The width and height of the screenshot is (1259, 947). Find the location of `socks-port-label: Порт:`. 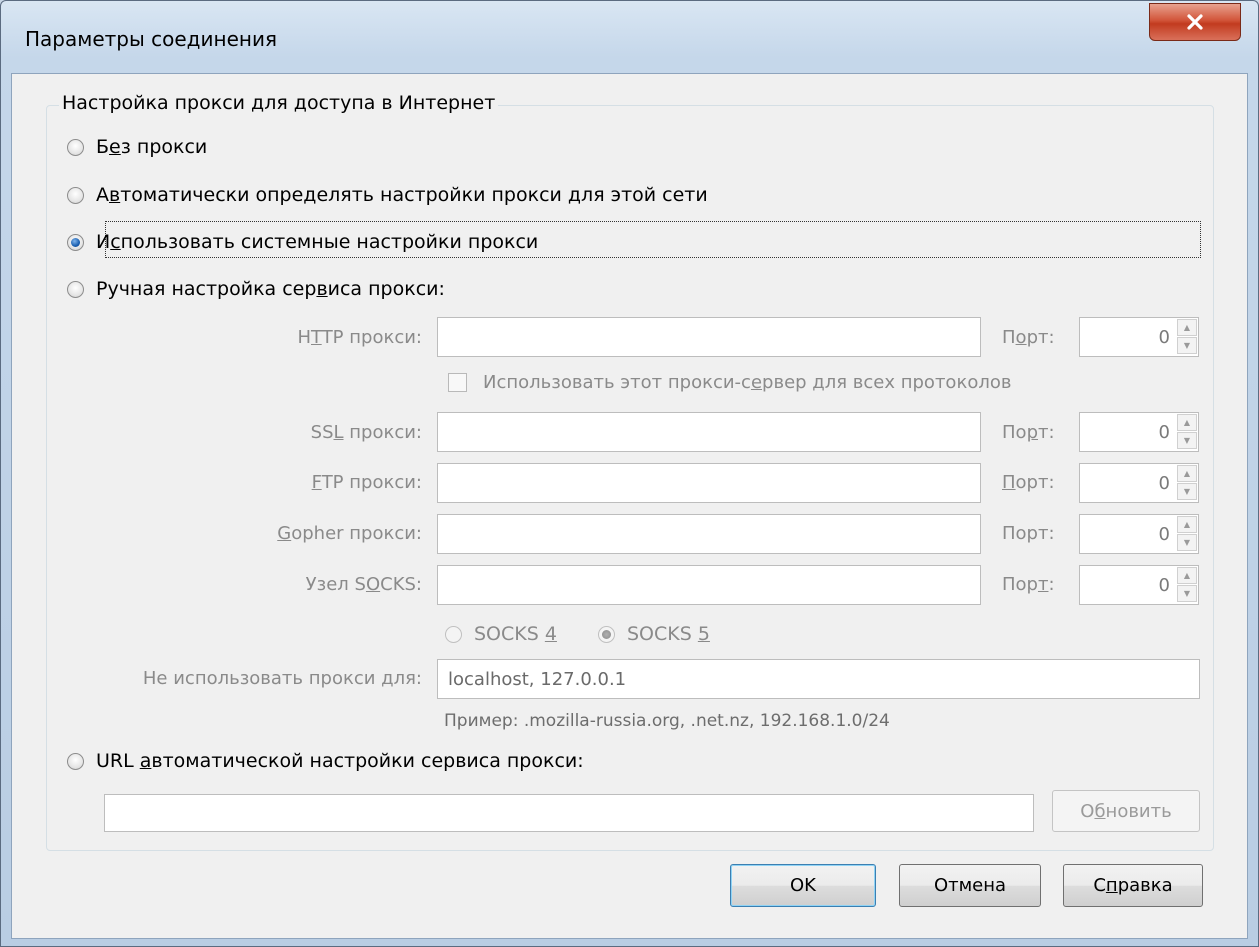

socks-port-label: Порт: is located at coordinates (1028, 584).